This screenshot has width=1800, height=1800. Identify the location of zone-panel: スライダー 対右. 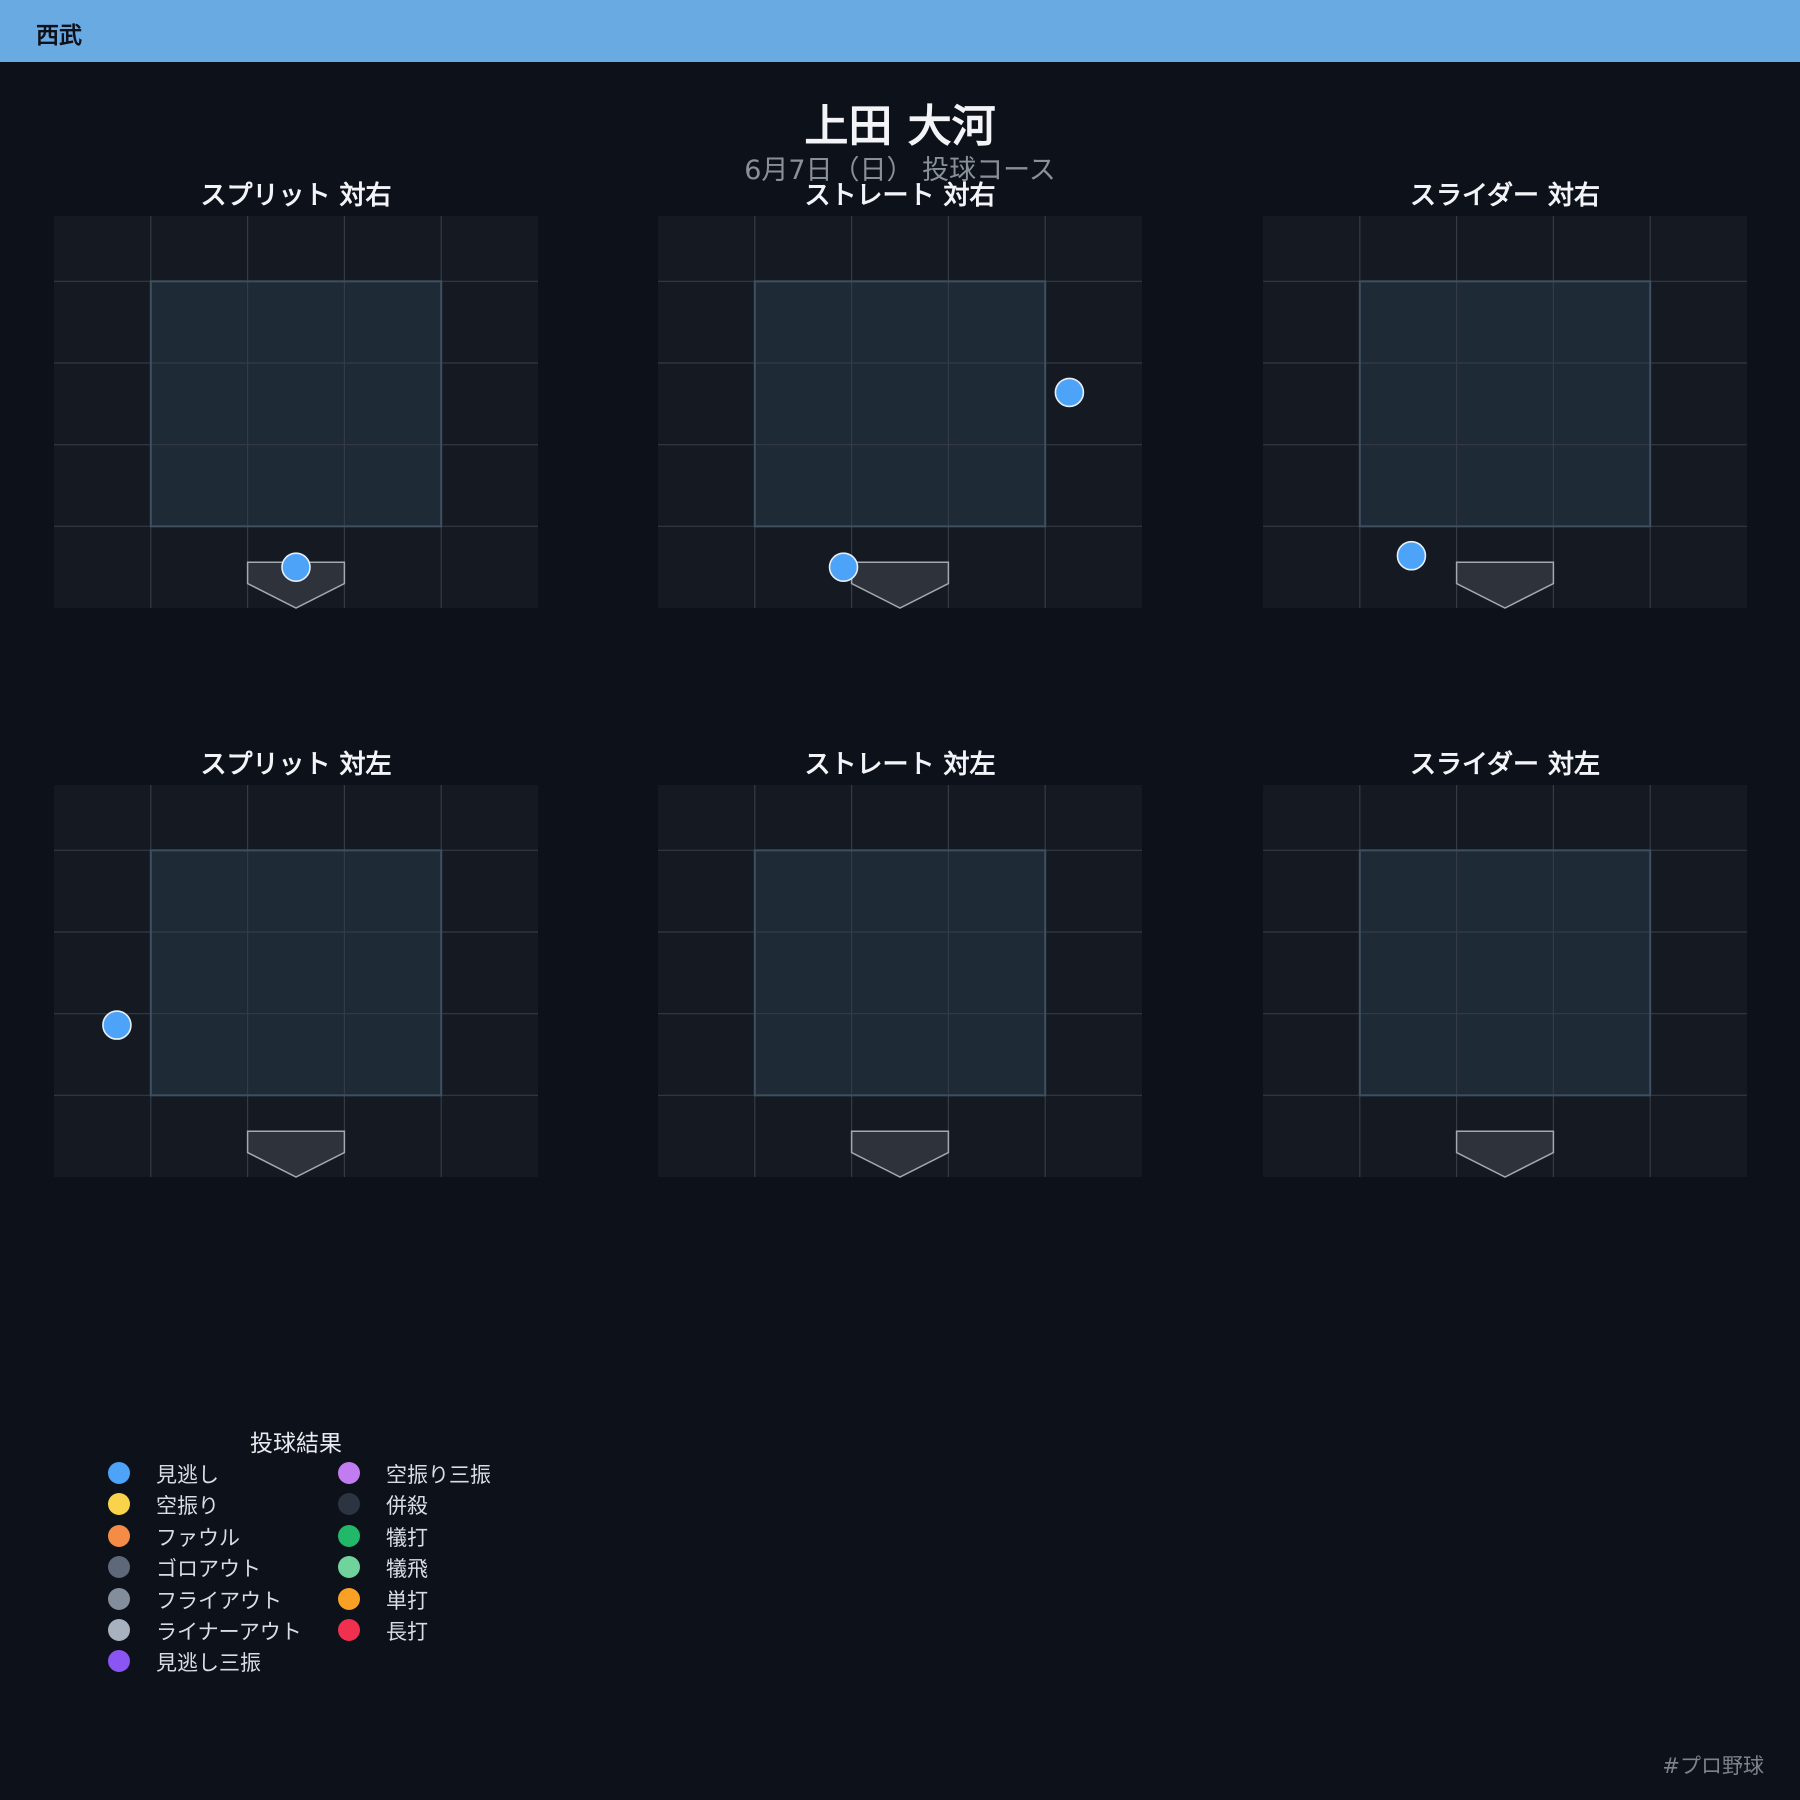
(1505, 394).